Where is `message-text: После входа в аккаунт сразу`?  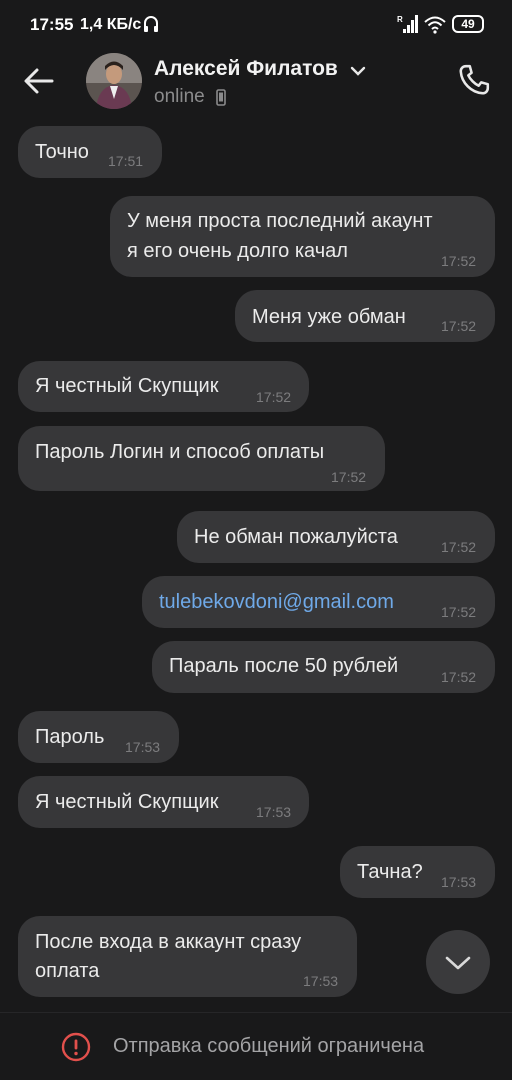 message-text: После входа в аккаунт сразу is located at coordinates (168, 942).